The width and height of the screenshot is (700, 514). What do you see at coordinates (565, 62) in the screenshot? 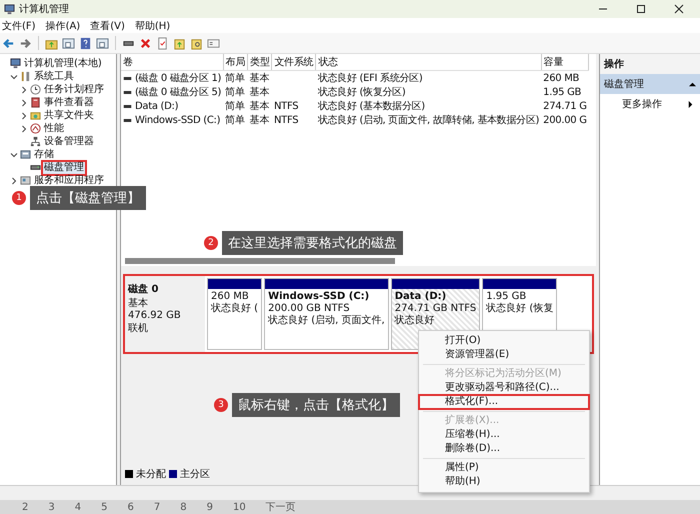
I see `column-header: 容量` at bounding box center [565, 62].